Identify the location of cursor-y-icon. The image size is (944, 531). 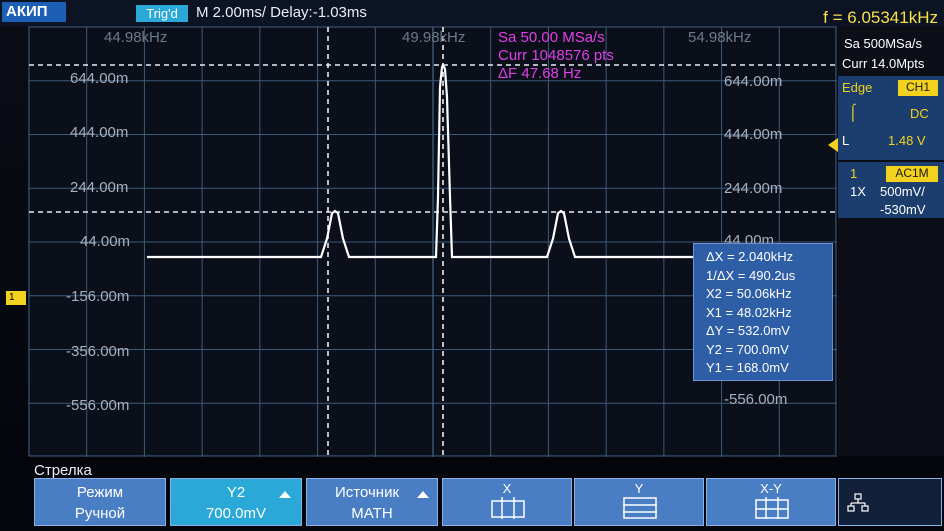
(640, 508).